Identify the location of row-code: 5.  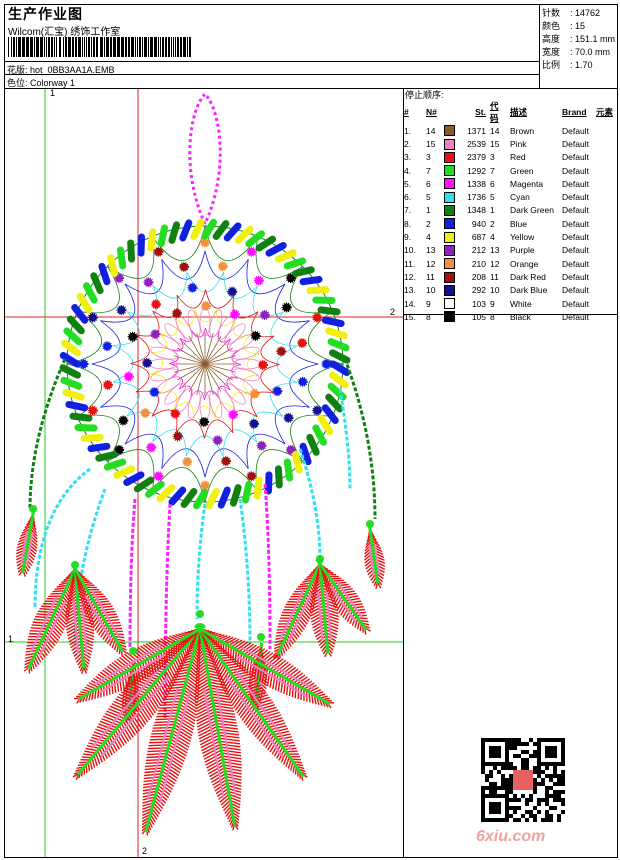
(492, 197).